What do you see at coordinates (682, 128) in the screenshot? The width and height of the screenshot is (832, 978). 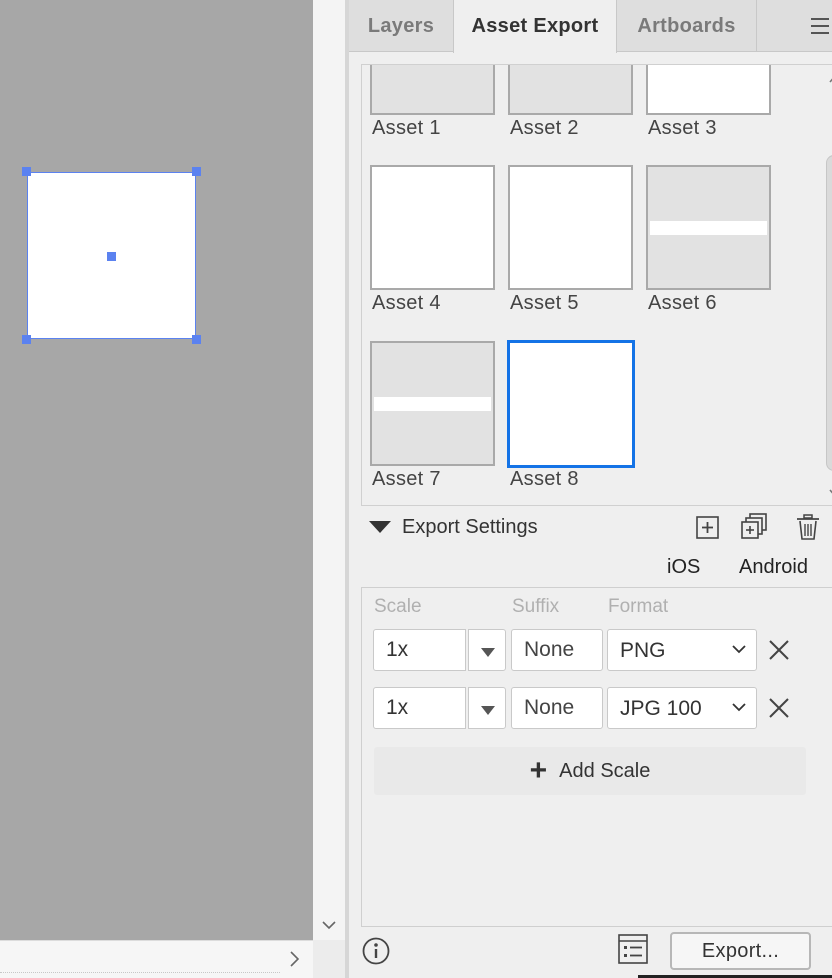 I see `asset-label: Asset 3` at bounding box center [682, 128].